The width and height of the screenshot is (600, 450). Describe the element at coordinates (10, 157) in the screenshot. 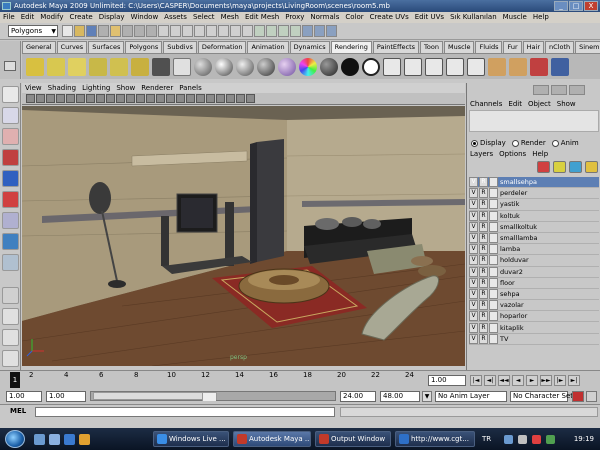

I see `move-tool-icon` at that location.